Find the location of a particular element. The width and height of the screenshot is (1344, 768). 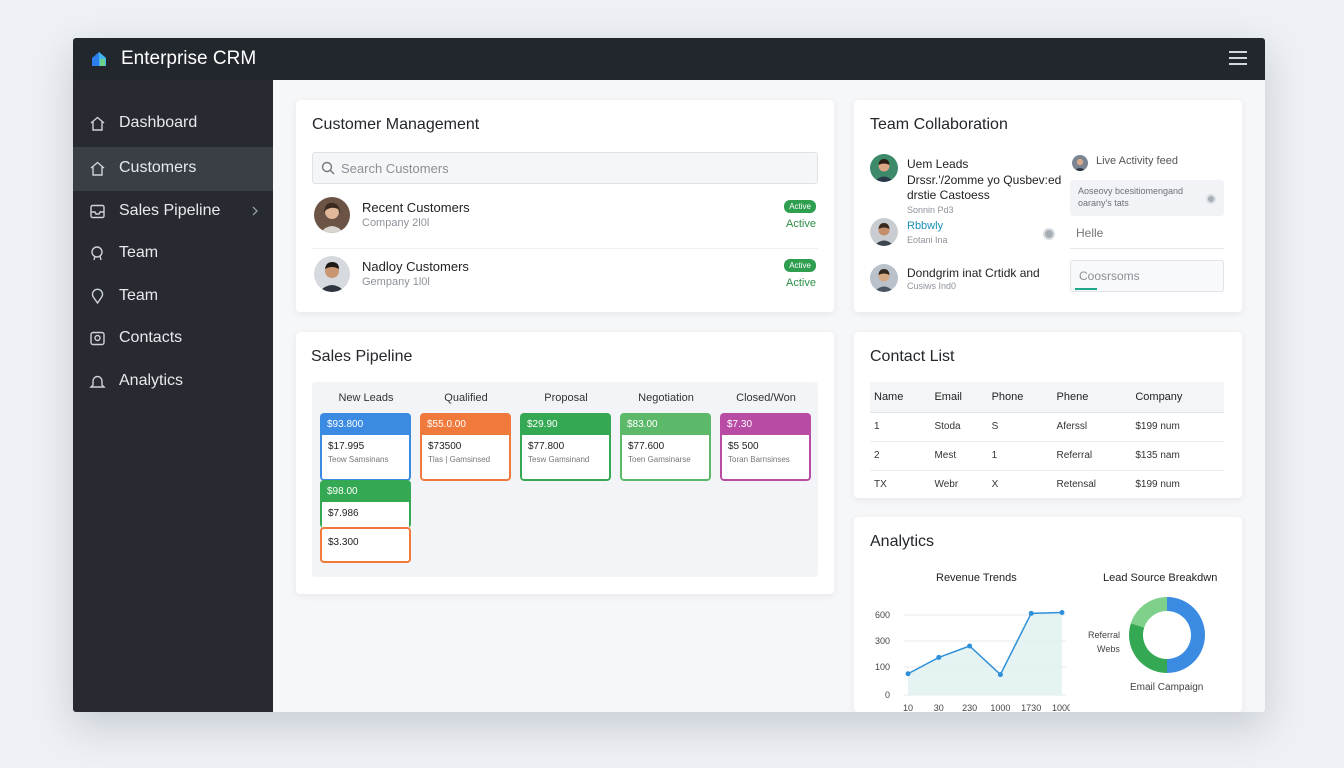

pipeline-column-header: Closed/Won is located at coordinates (766, 398).